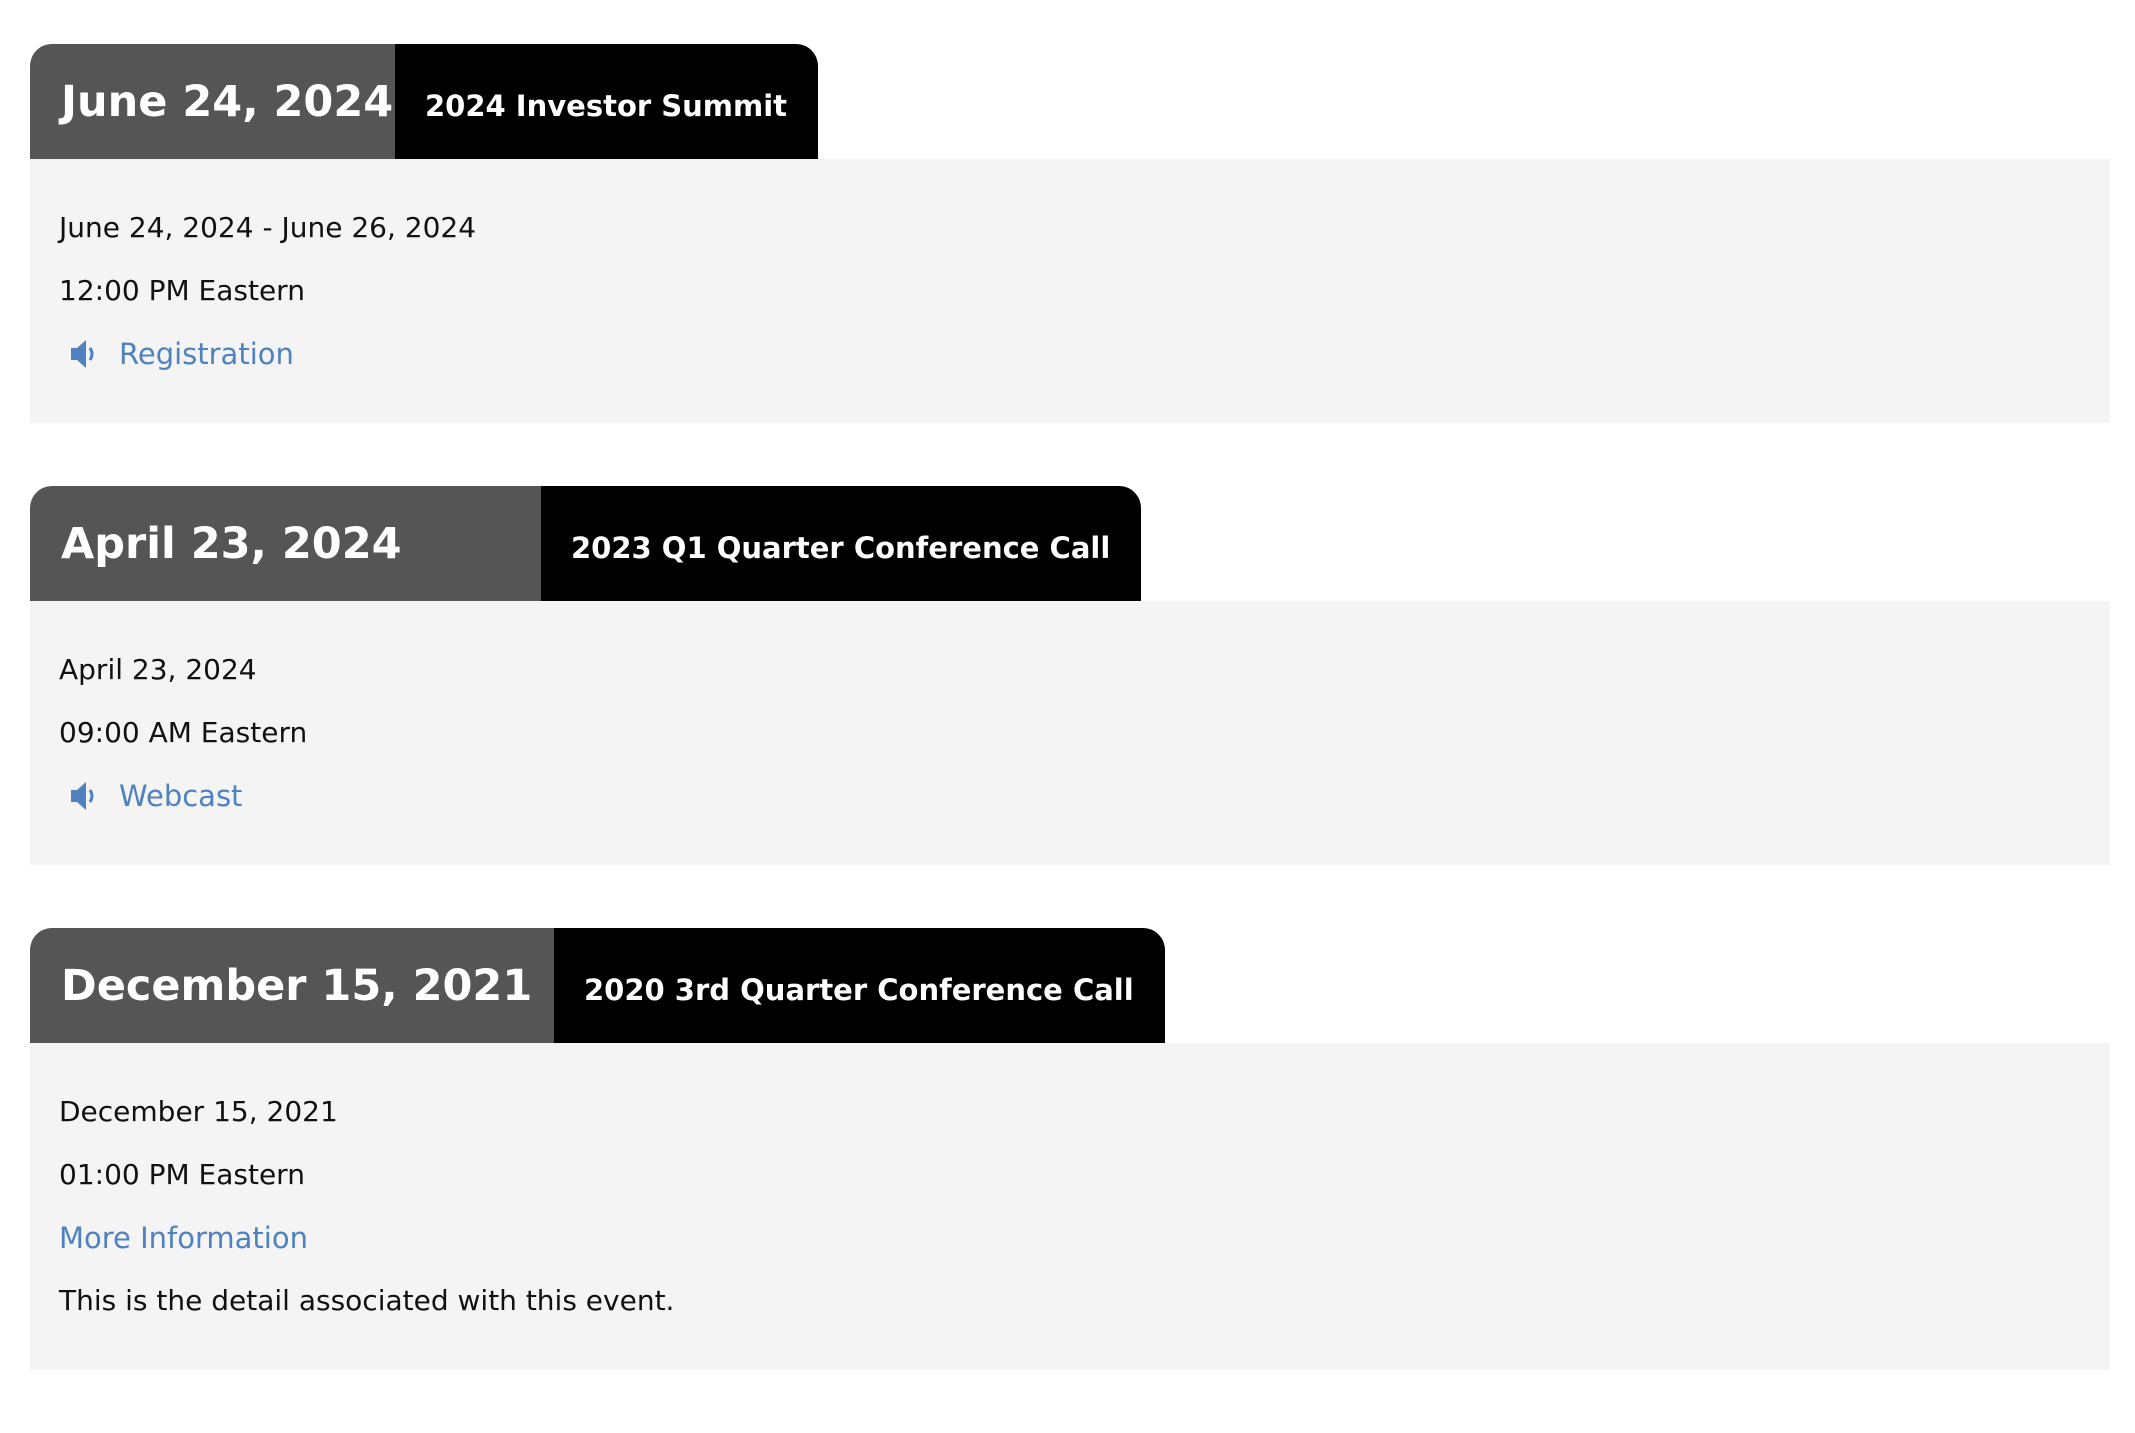  Describe the element at coordinates (1070, 795) in the screenshot. I see `webcast-link-row: Webcast` at that location.